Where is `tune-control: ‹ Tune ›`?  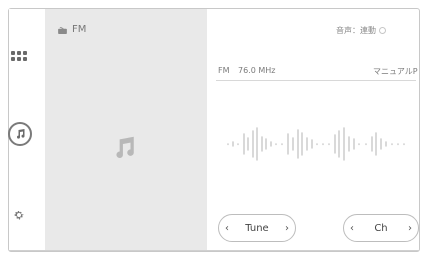 tune-control: ‹ Tune › is located at coordinates (257, 228).